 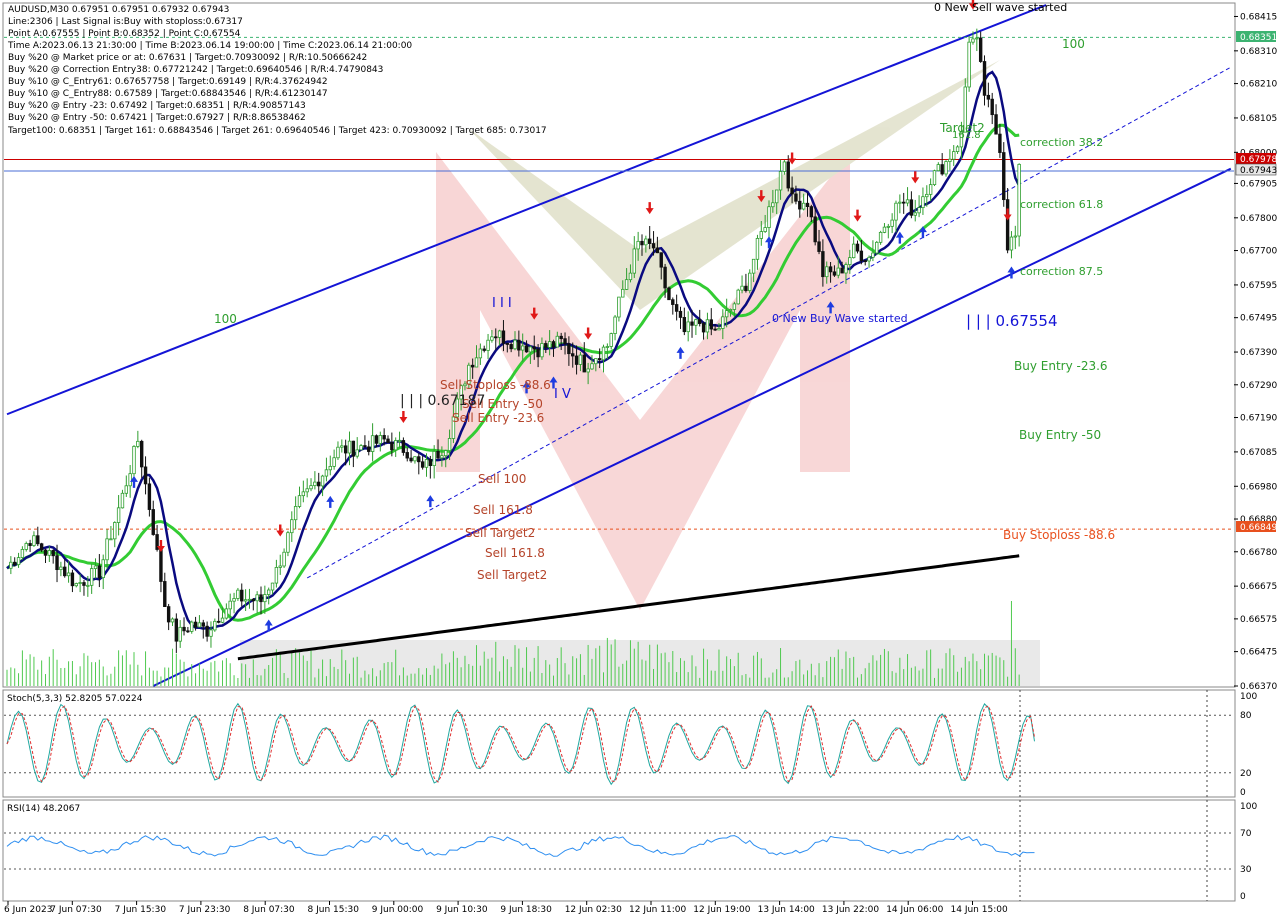 What do you see at coordinates (1258, 553) in the screenshot?
I see `y-tick-label: 0.66780` at bounding box center [1258, 553].